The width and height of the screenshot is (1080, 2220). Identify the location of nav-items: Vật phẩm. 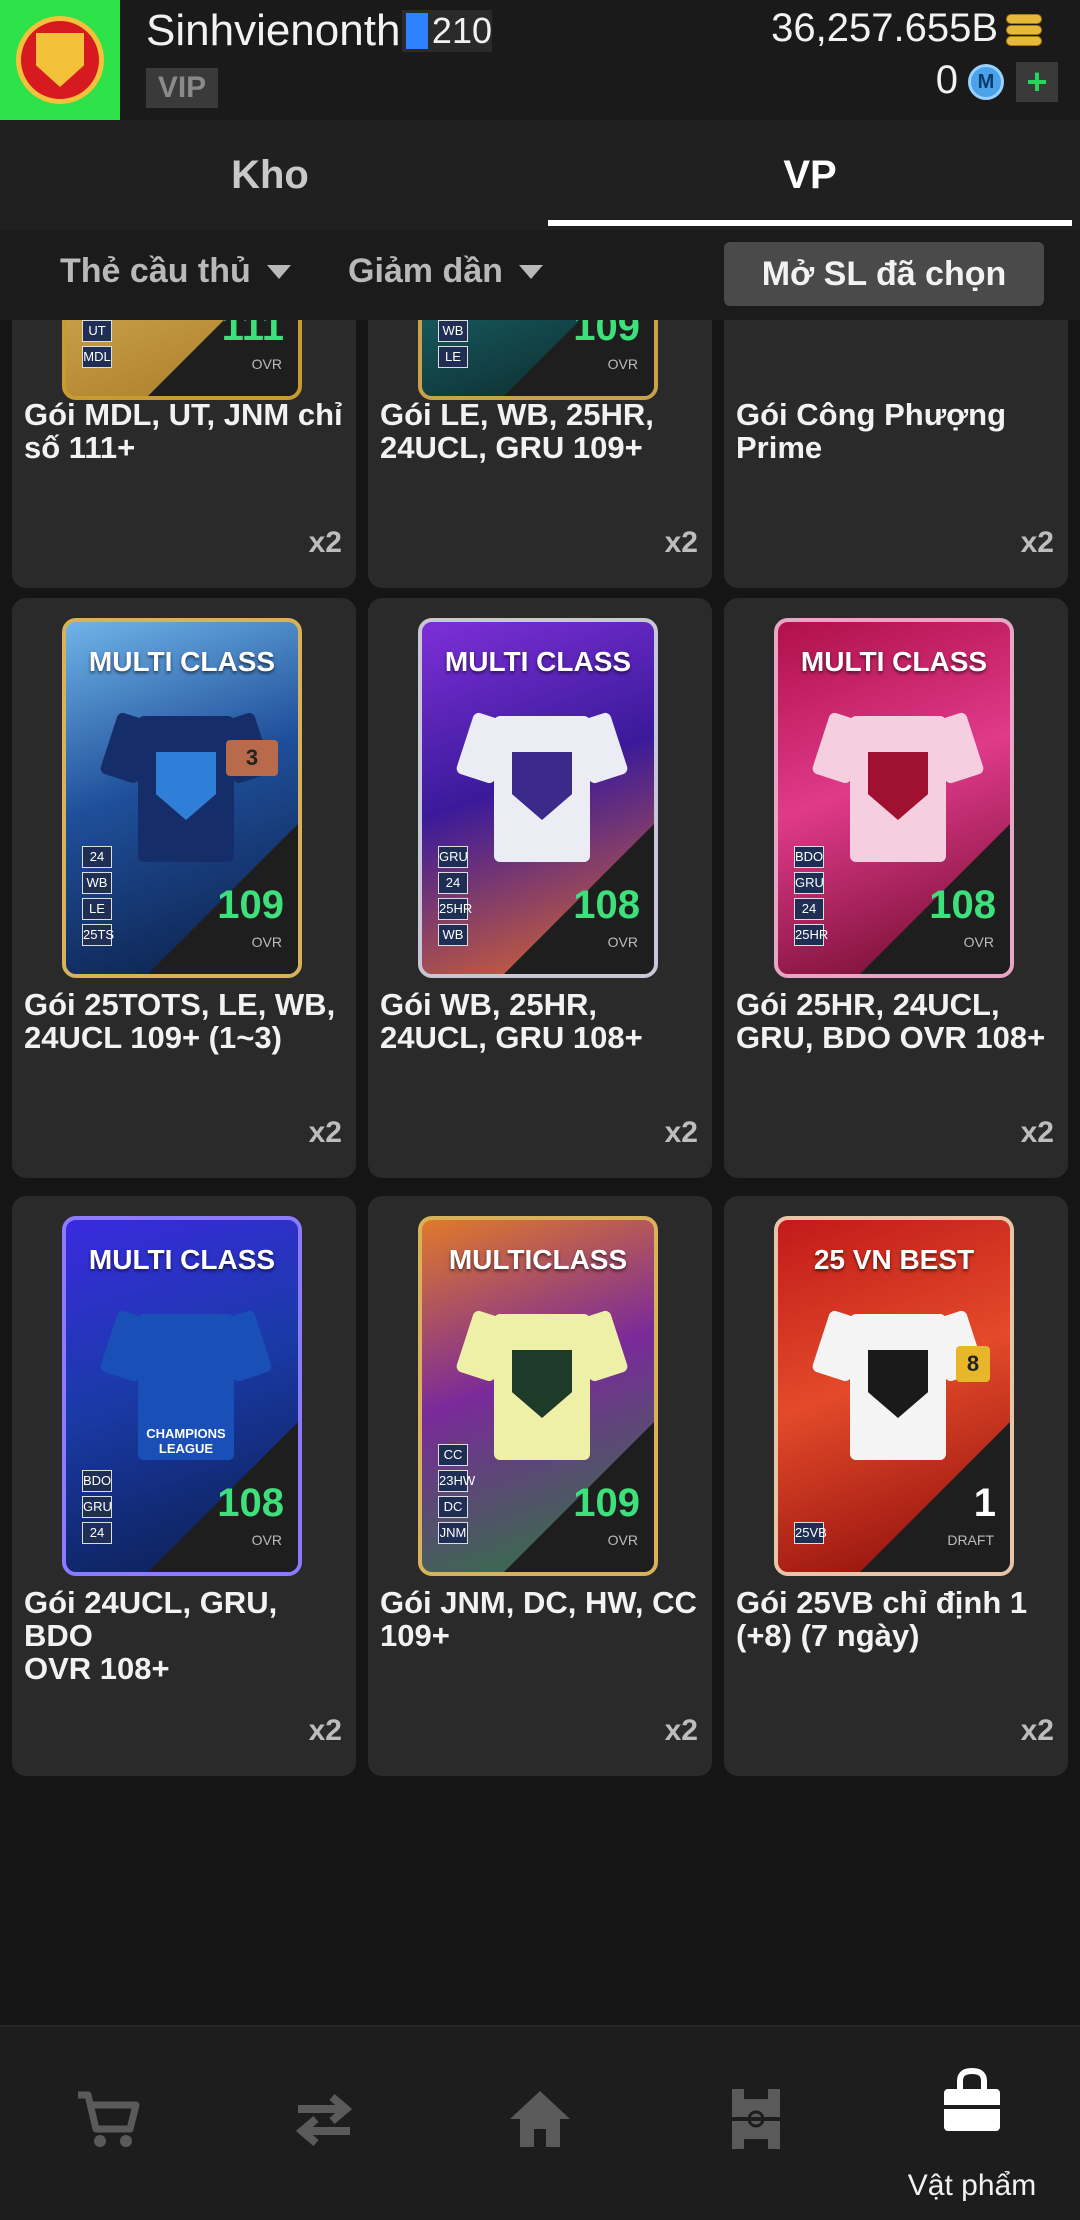
(972, 2123).